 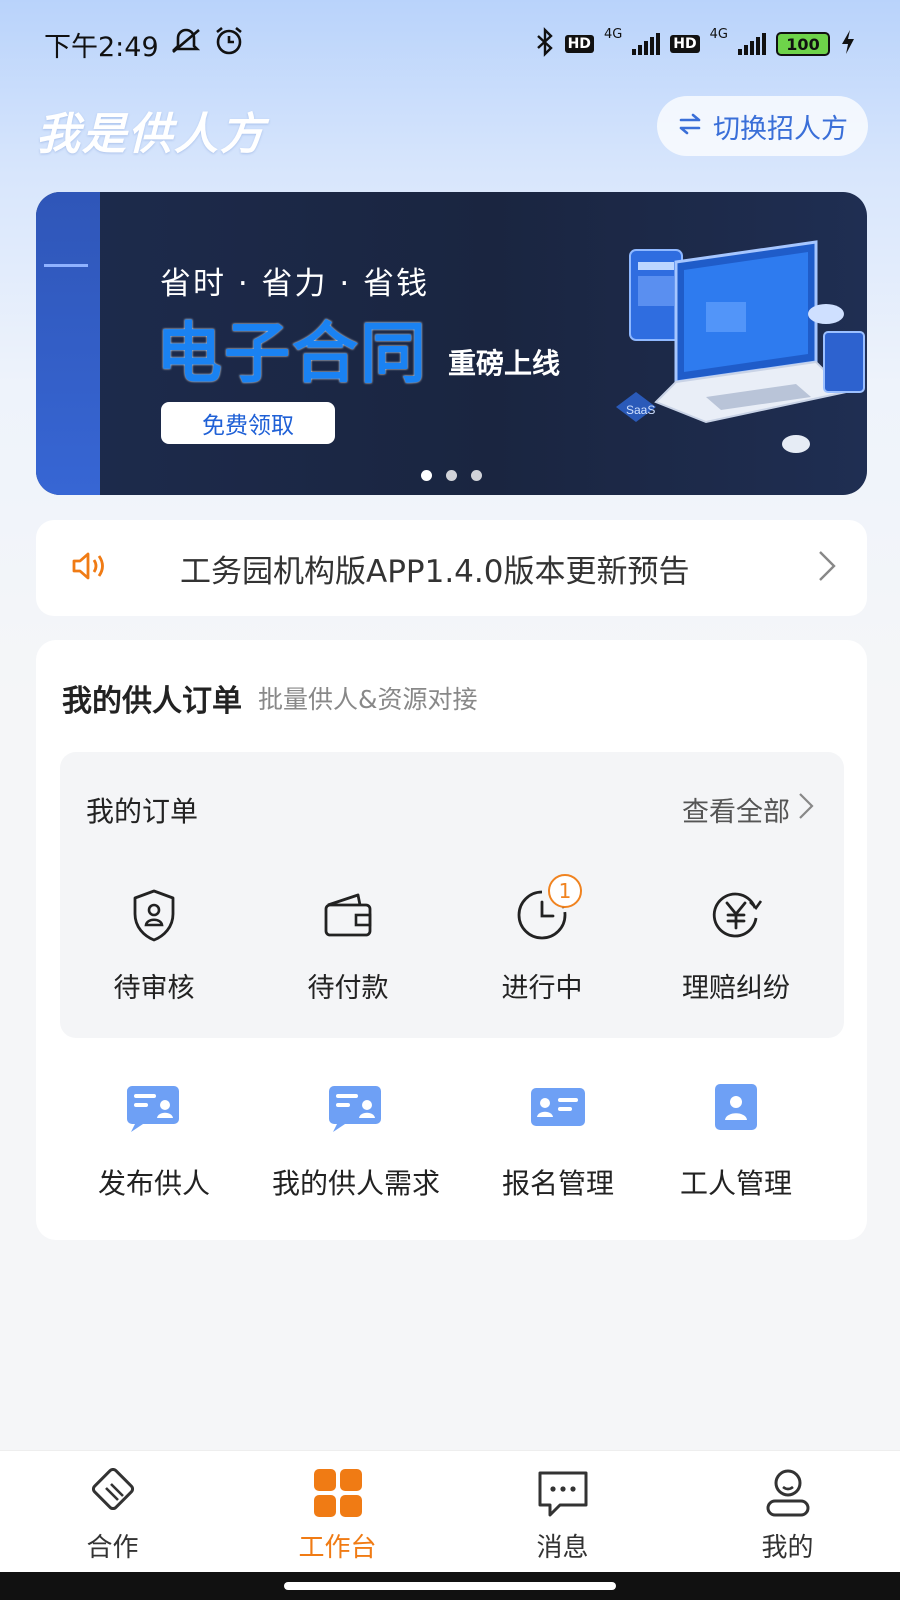 What do you see at coordinates (295, 284) in the screenshot?
I see `banner-tagline: 省时 · 省力 · 省钱` at bounding box center [295, 284].